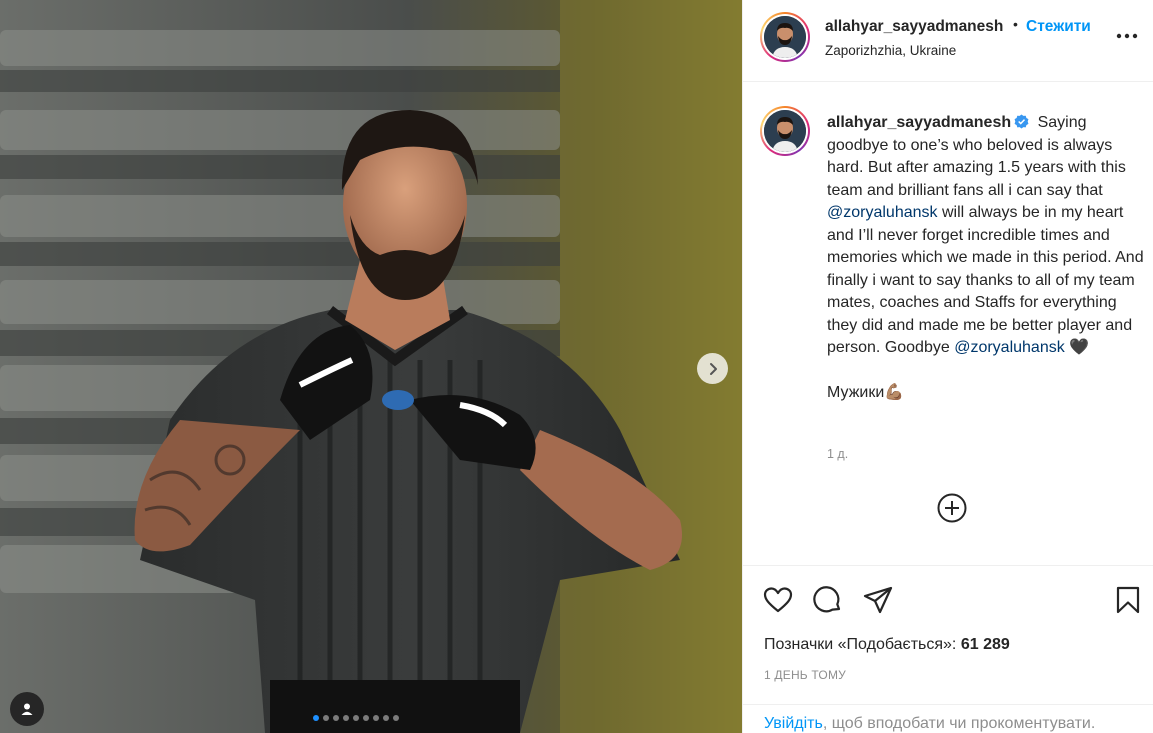 Image resolution: width=1153 pixels, height=733 pixels. What do you see at coordinates (785, 131) in the screenshot?
I see `caption-avatar` at bounding box center [785, 131].